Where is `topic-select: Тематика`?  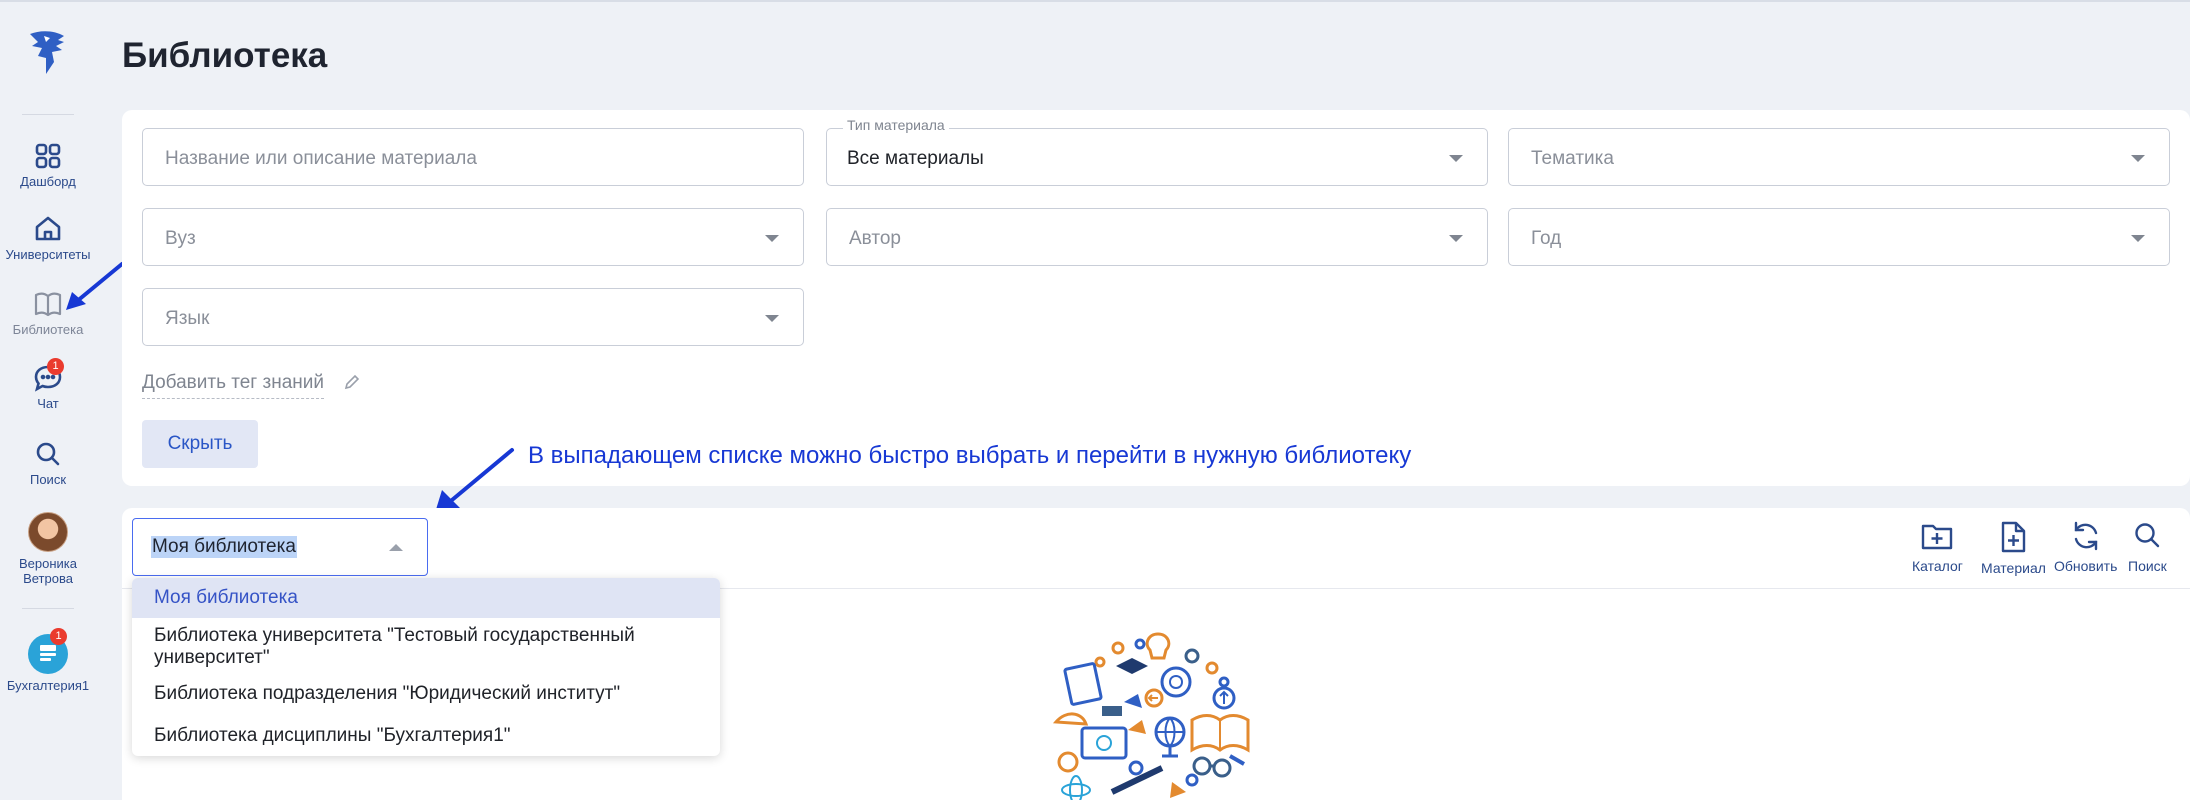 topic-select: Тематика is located at coordinates (1839, 157).